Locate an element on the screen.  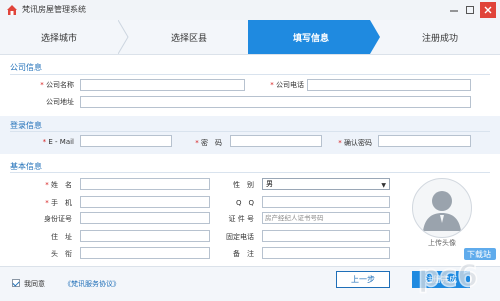
gender-value: 男 is located at coordinates (269, 184).